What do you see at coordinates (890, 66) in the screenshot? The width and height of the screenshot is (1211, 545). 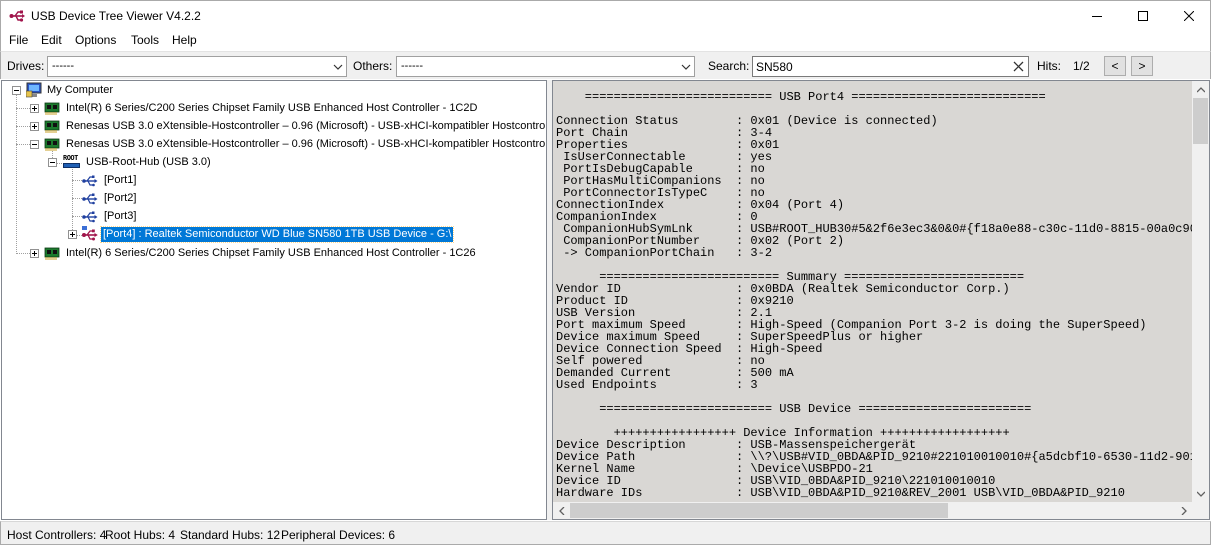 I see `search-input: SN580` at bounding box center [890, 66].